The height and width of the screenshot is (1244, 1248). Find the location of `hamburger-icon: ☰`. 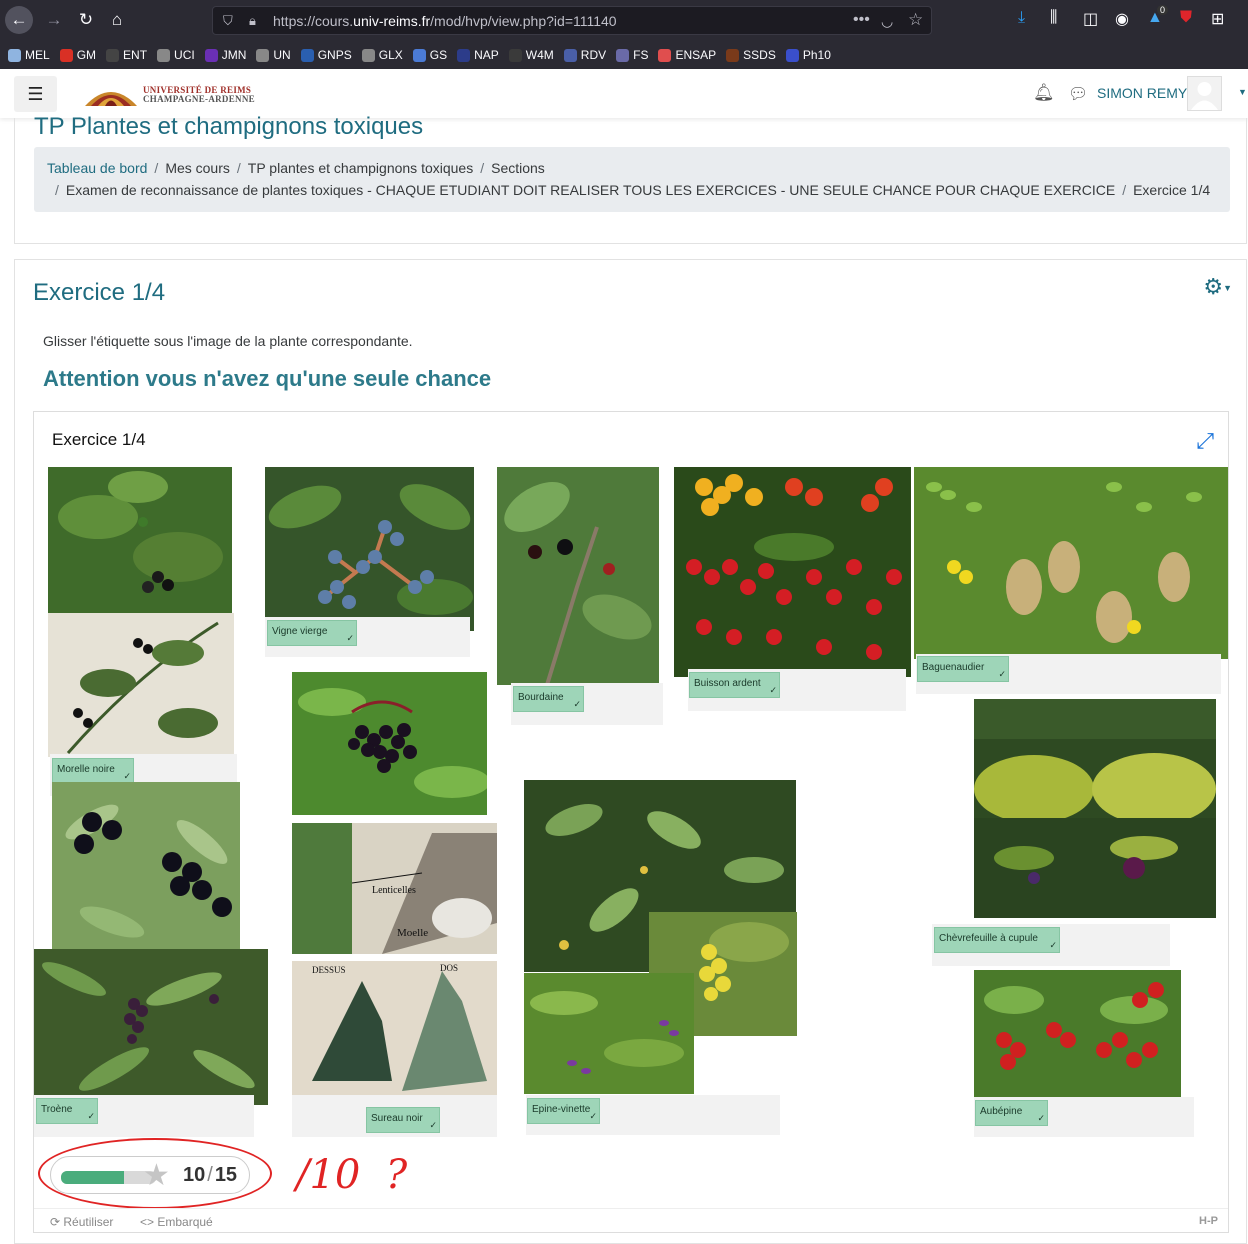

hamburger-icon: ☰ is located at coordinates (35, 93).